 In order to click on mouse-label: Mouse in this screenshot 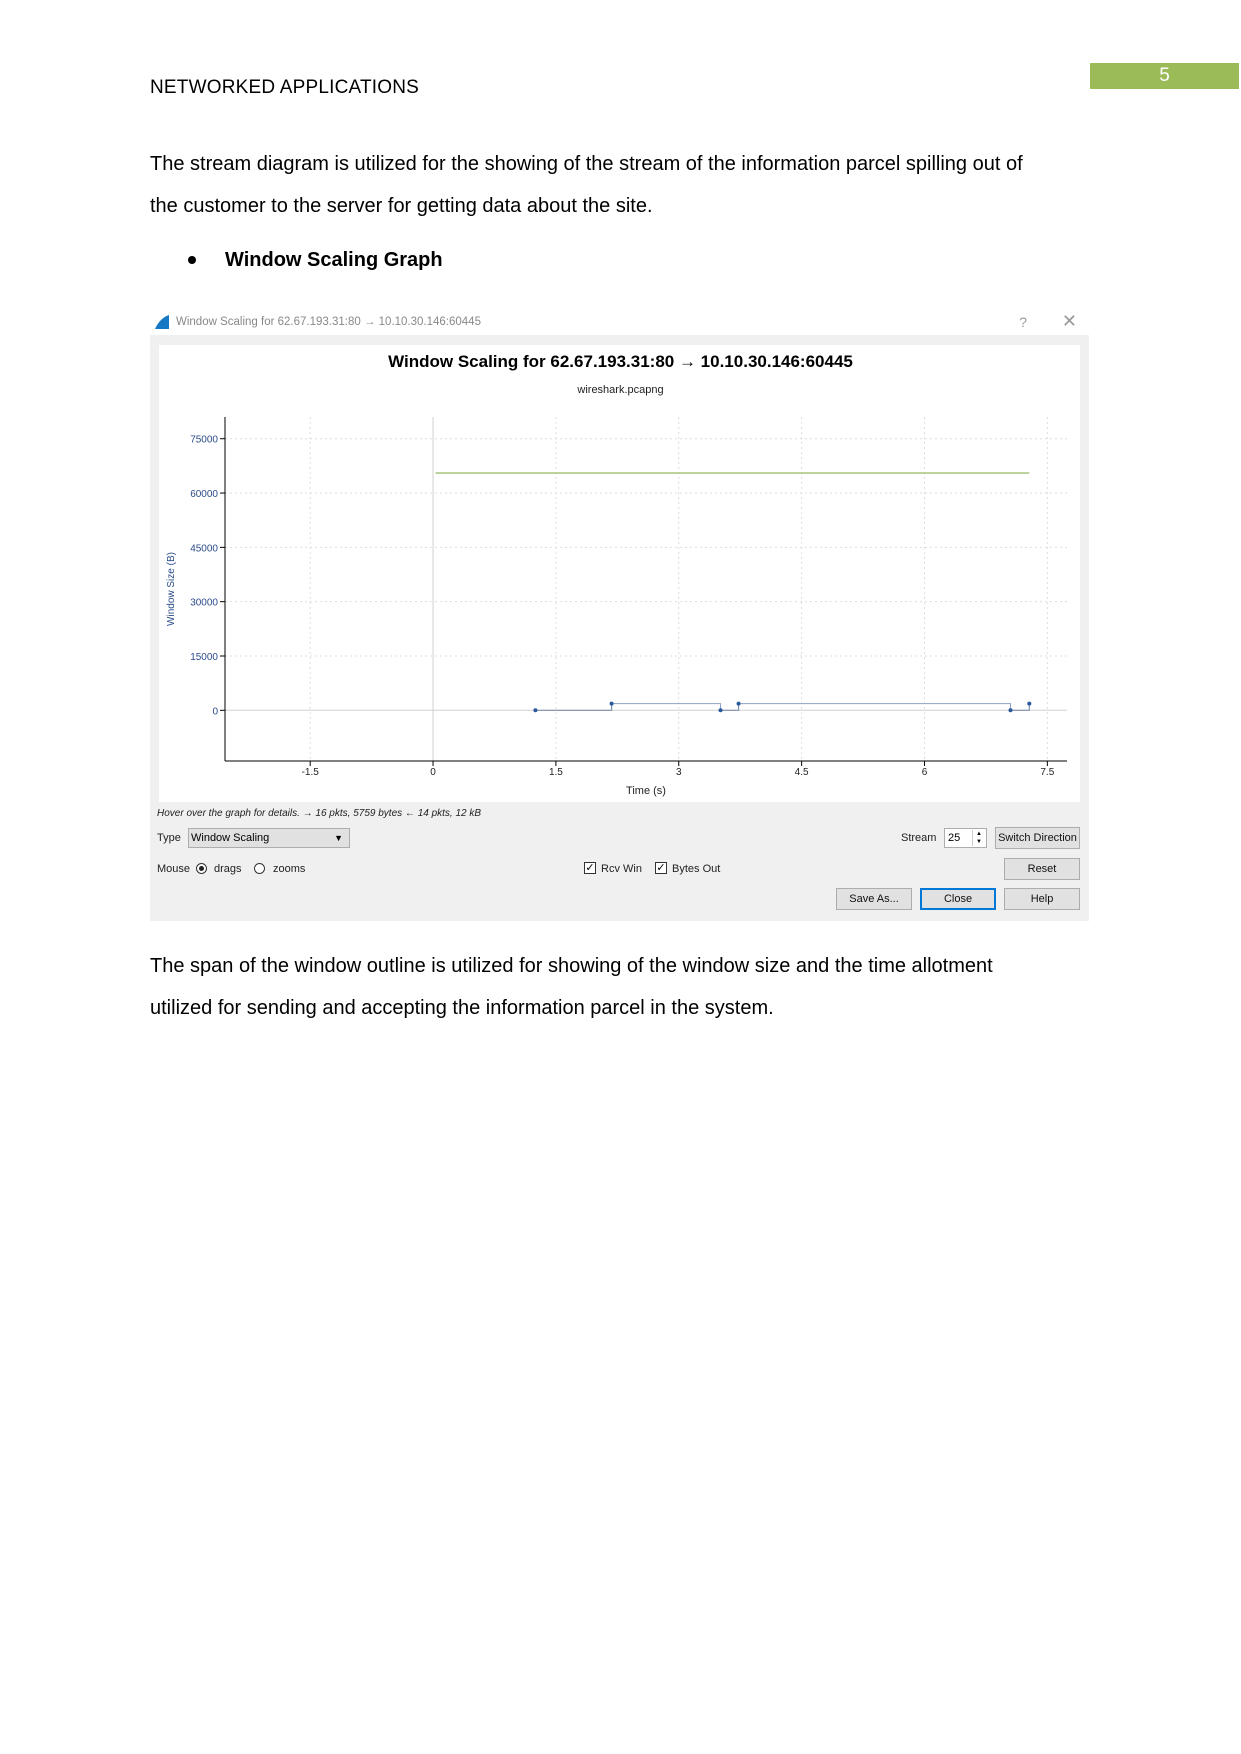, I will do `click(174, 869)`.